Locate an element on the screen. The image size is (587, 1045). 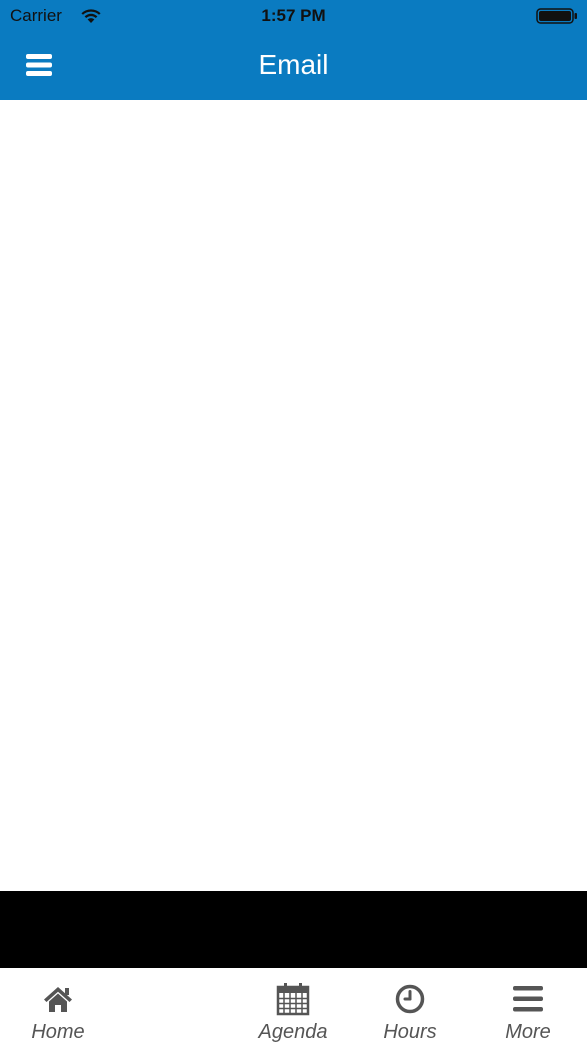
tab-hours: Hours is located at coordinates (410, 1006).